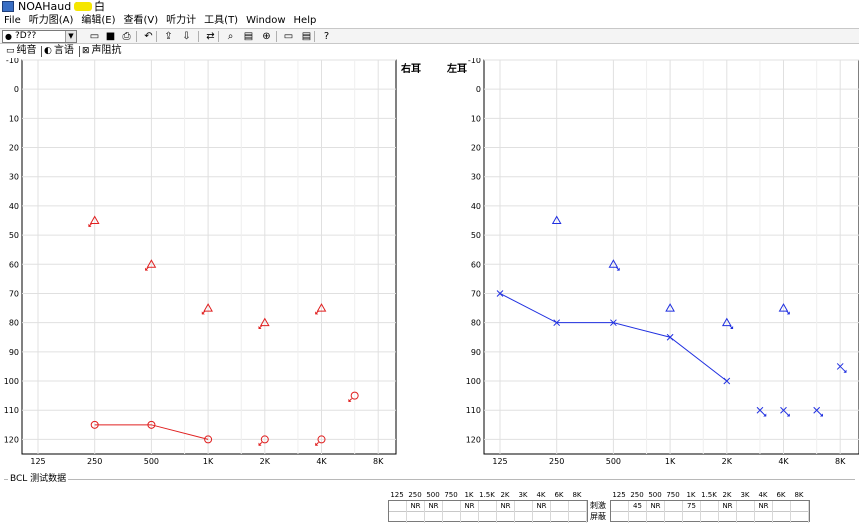  What do you see at coordinates (476, 206) in the screenshot?
I see `y-tick-label: 40` at bounding box center [476, 206].